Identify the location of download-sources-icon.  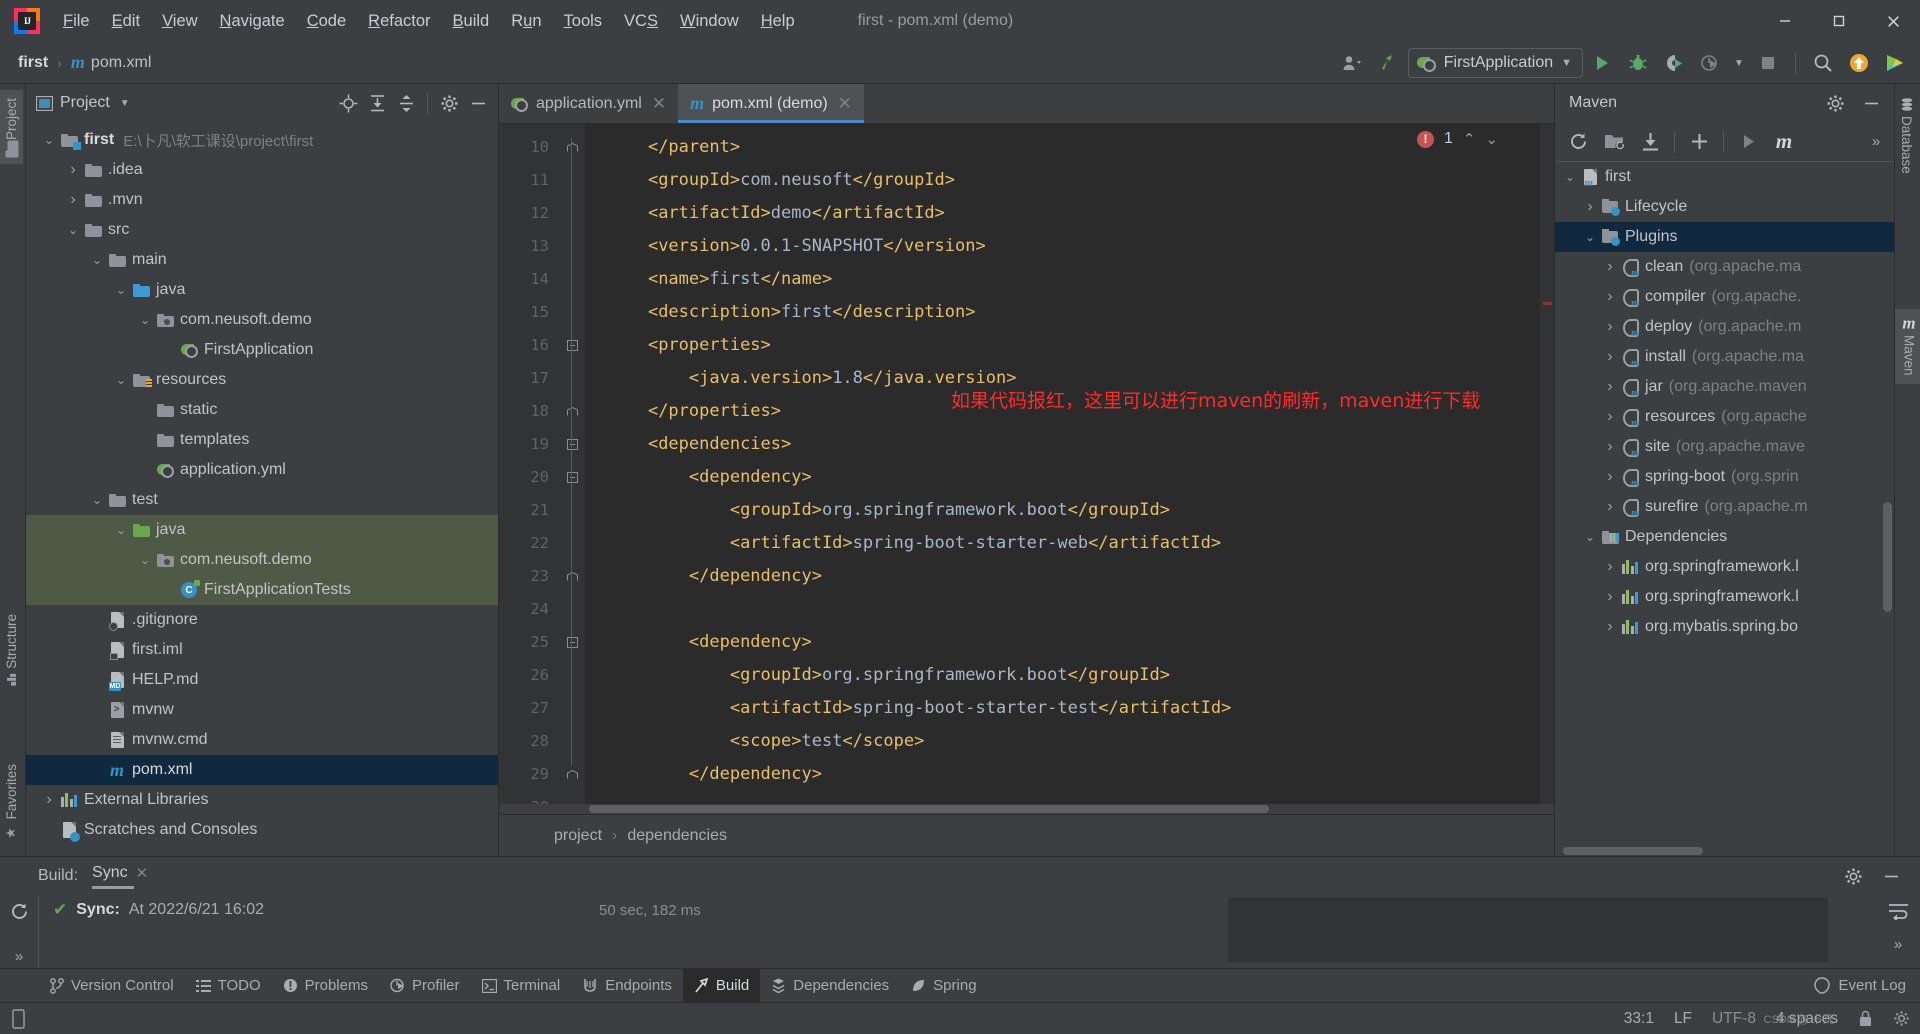
(1650, 142).